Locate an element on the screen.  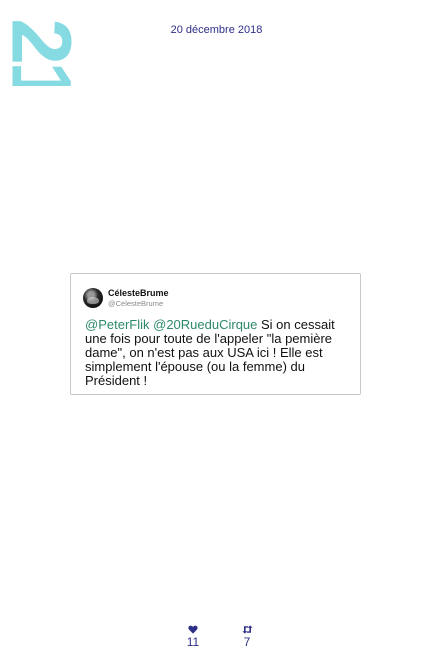
author-display-name: CélesteBrume is located at coordinates (138, 293).